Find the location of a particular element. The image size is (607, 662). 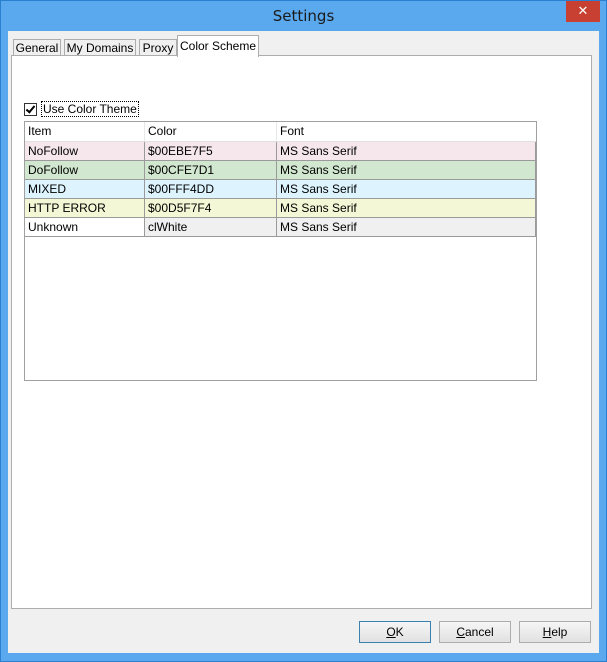

table-row: HTTP ERROR $00D5F7F4 MS Sans Serif is located at coordinates (280, 208).